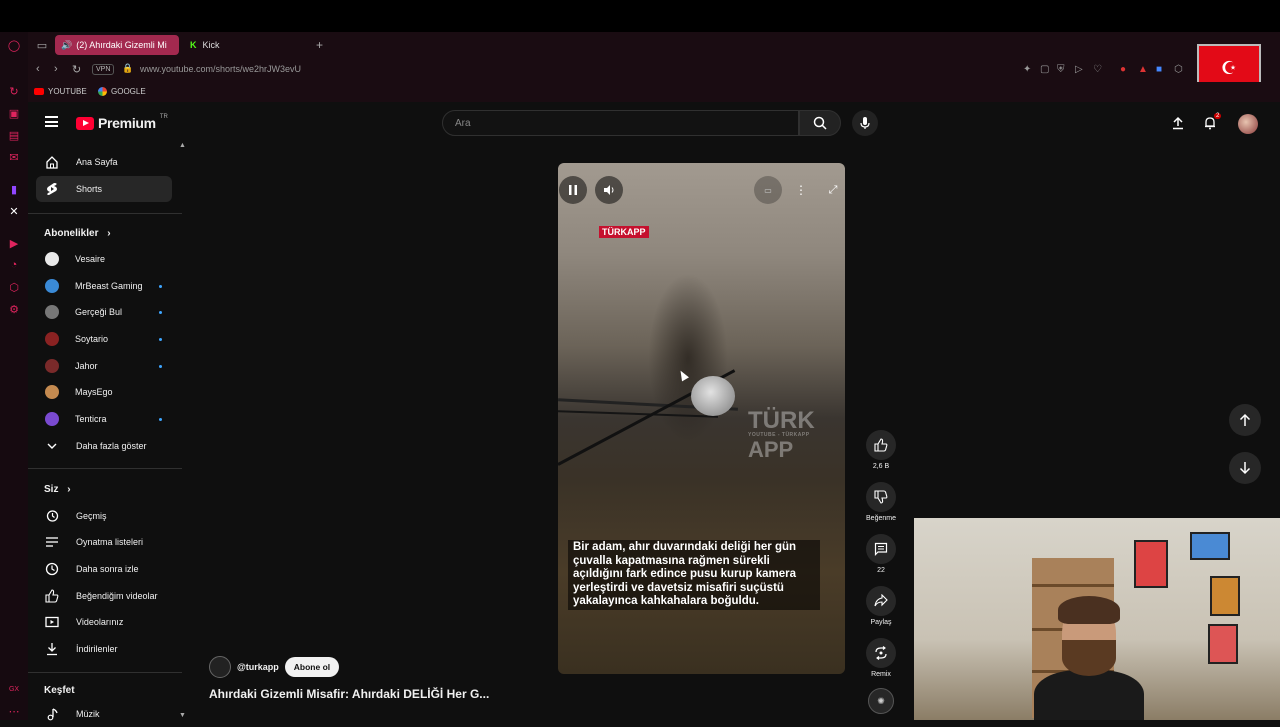 Image resolution: width=1280 pixels, height=727 pixels. I want to click on captions-button: ▭, so click(768, 190).